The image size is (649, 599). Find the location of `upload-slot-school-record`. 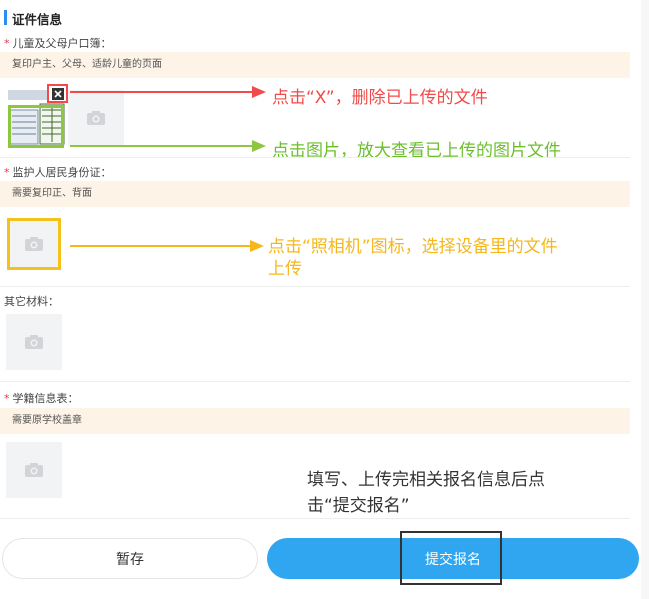

upload-slot-school-record is located at coordinates (34, 470).